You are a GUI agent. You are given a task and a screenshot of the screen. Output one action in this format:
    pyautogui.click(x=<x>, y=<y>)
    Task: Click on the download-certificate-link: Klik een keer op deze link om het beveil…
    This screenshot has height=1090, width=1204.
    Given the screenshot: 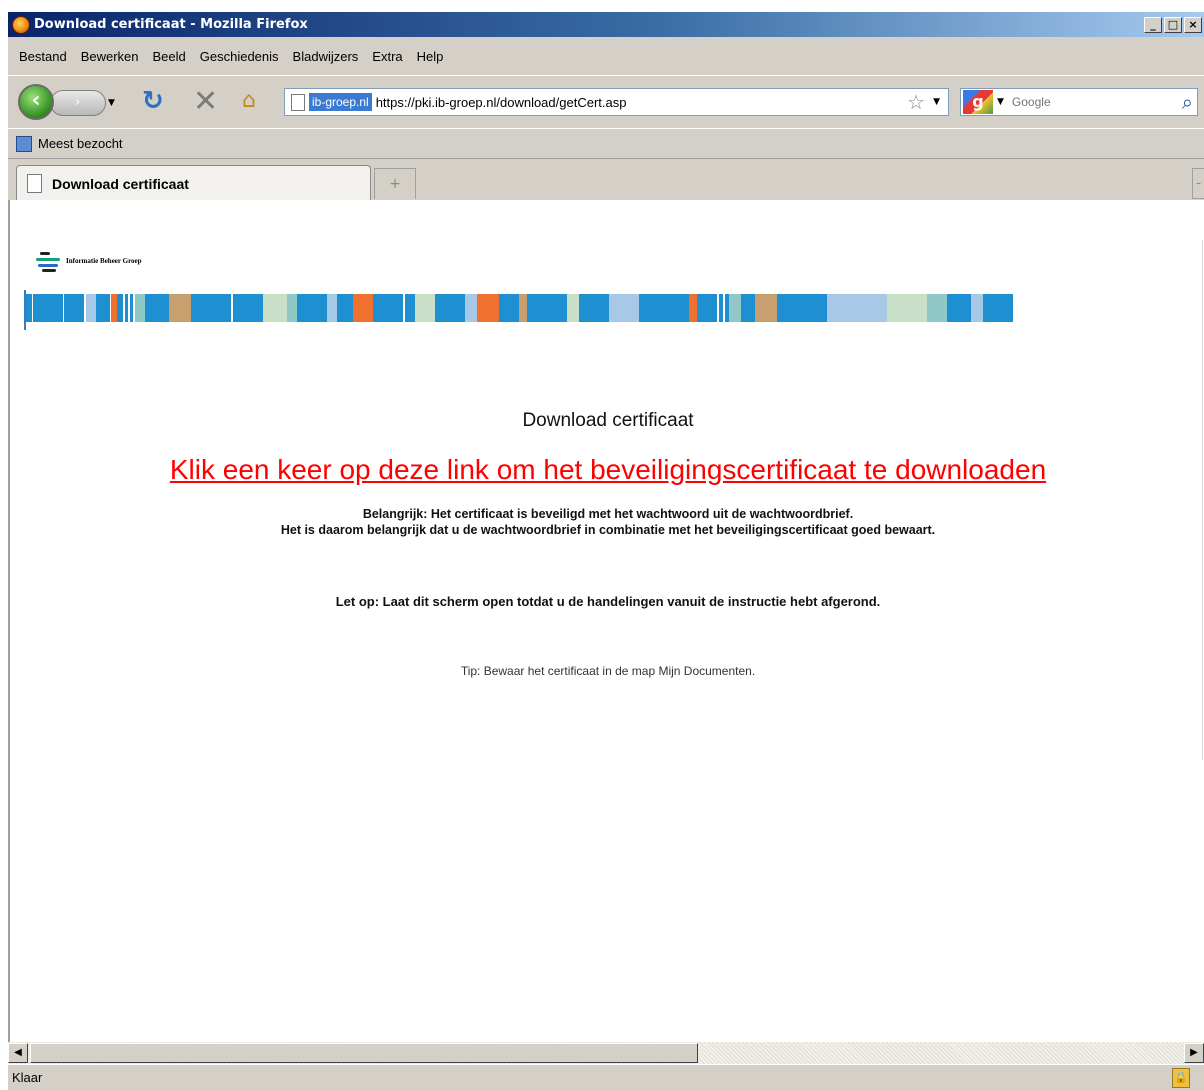 What is the action you would take?
    pyautogui.click(x=607, y=470)
    